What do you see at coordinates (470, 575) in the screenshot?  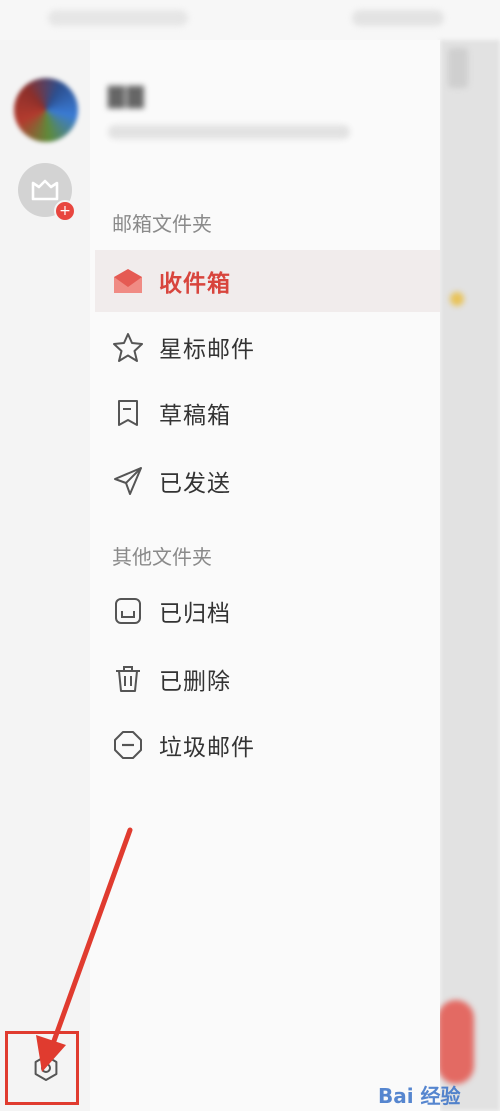 I see `background-inbox-strip` at bounding box center [470, 575].